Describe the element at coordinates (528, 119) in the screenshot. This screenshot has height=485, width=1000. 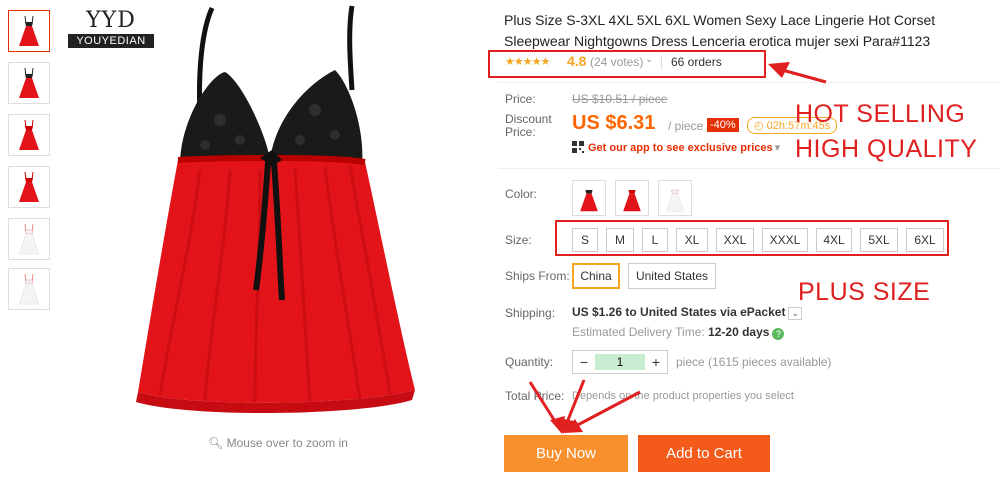
I see `discount-price-label-line1: Discount` at that location.